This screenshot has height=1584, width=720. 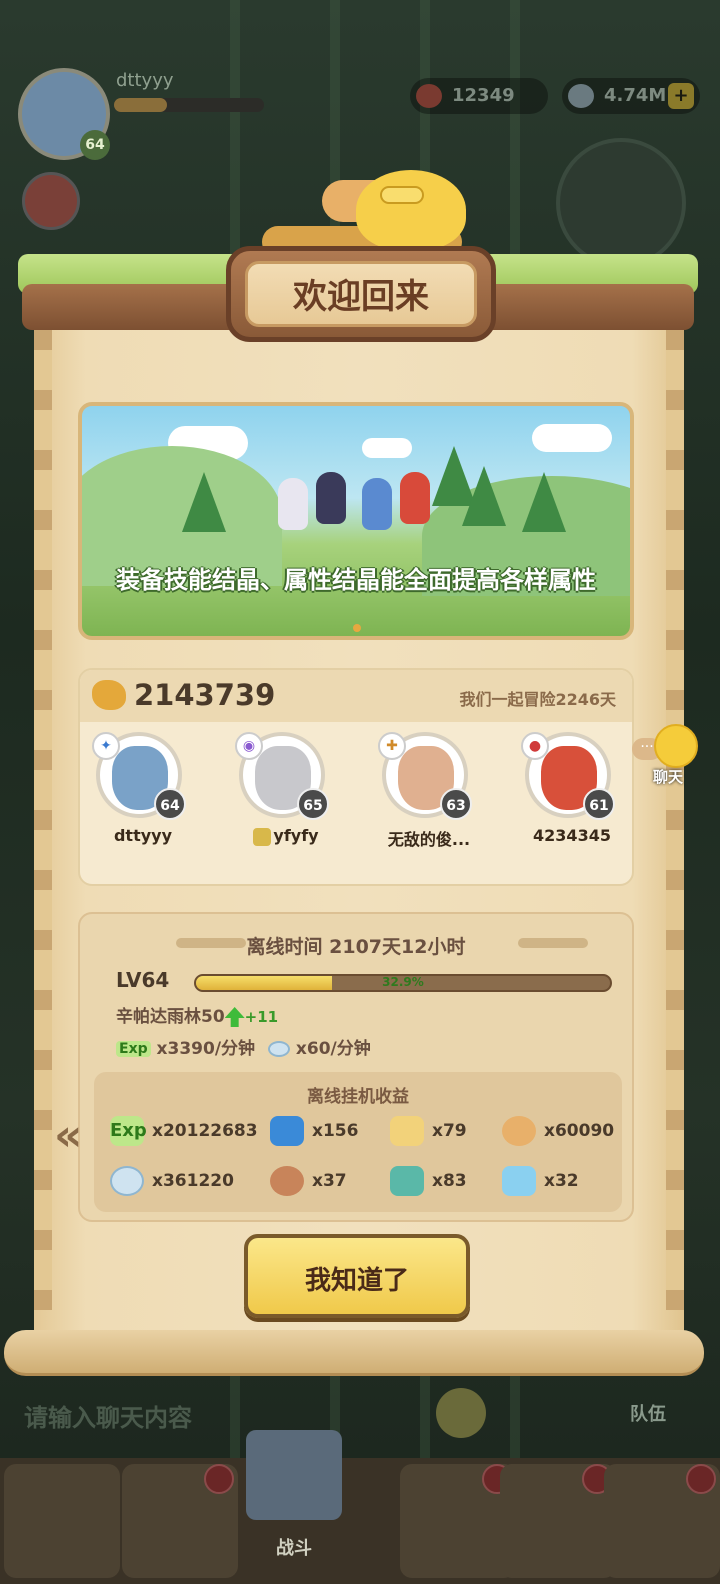 What do you see at coordinates (294, 1548) in the screenshot?
I see `nav-battle-label: 战斗` at bounding box center [294, 1548].